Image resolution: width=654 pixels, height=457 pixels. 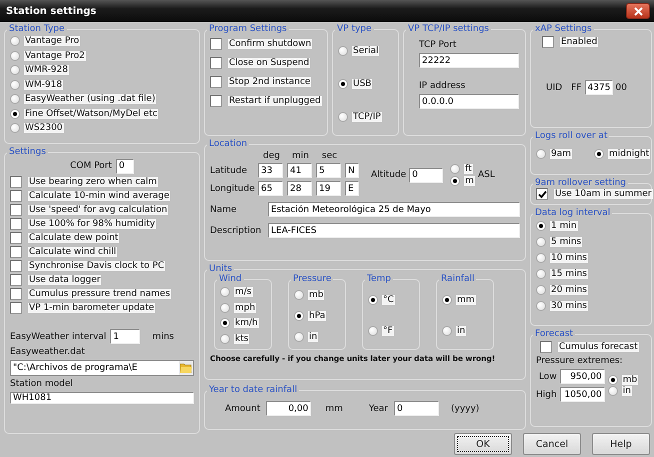 I want to click on pressure-extremes-label: Pressure extremes:, so click(x=580, y=361).